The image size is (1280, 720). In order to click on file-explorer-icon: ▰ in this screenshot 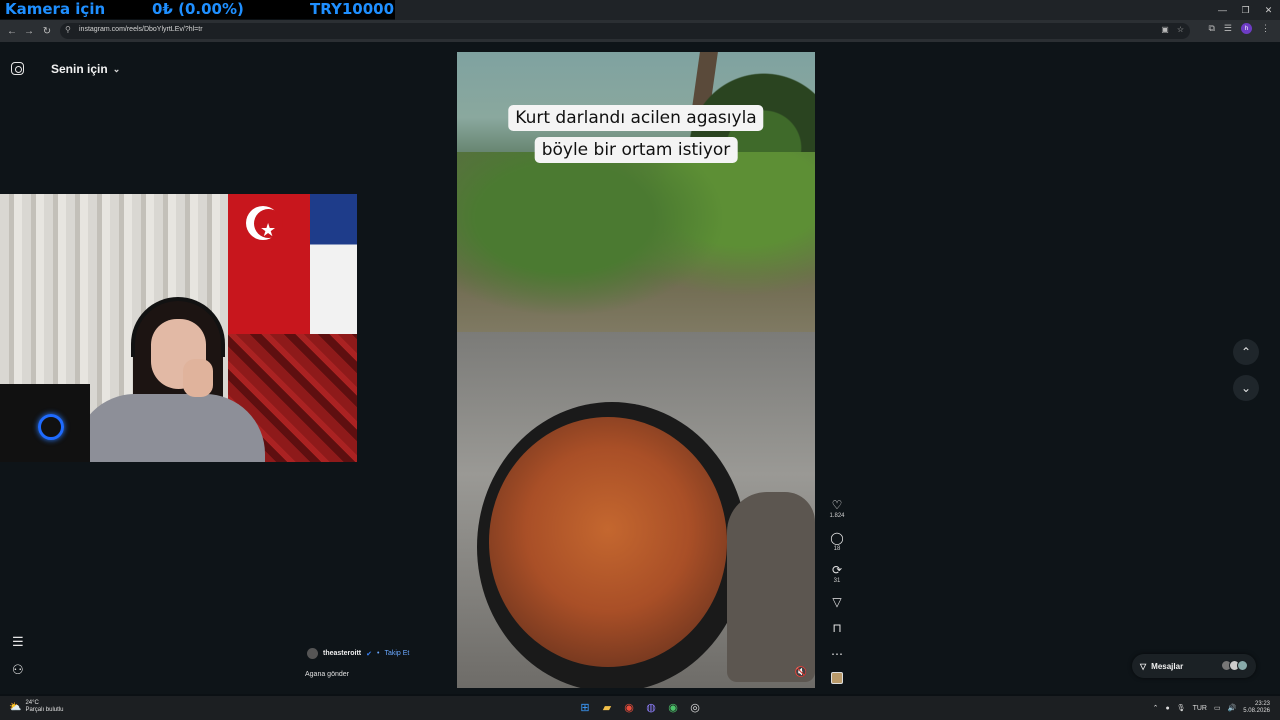, I will do `click(607, 707)`.